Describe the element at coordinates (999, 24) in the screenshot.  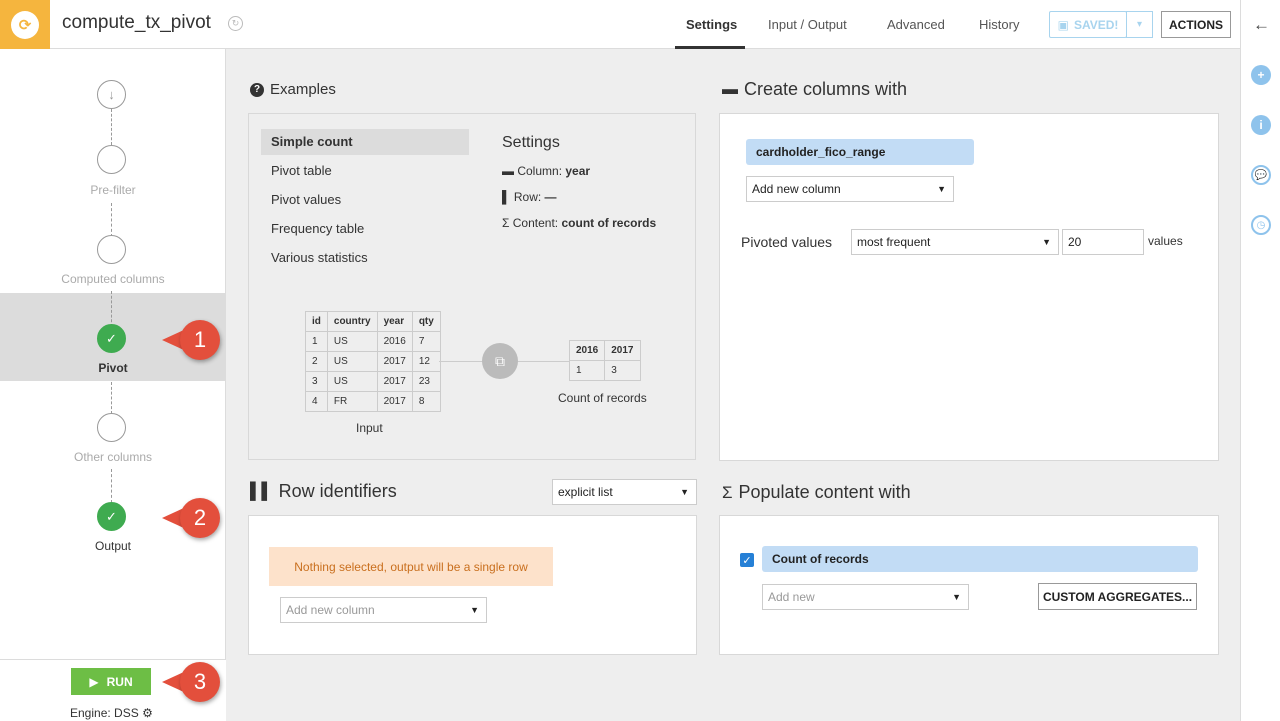
I see `tab-history: History` at that location.